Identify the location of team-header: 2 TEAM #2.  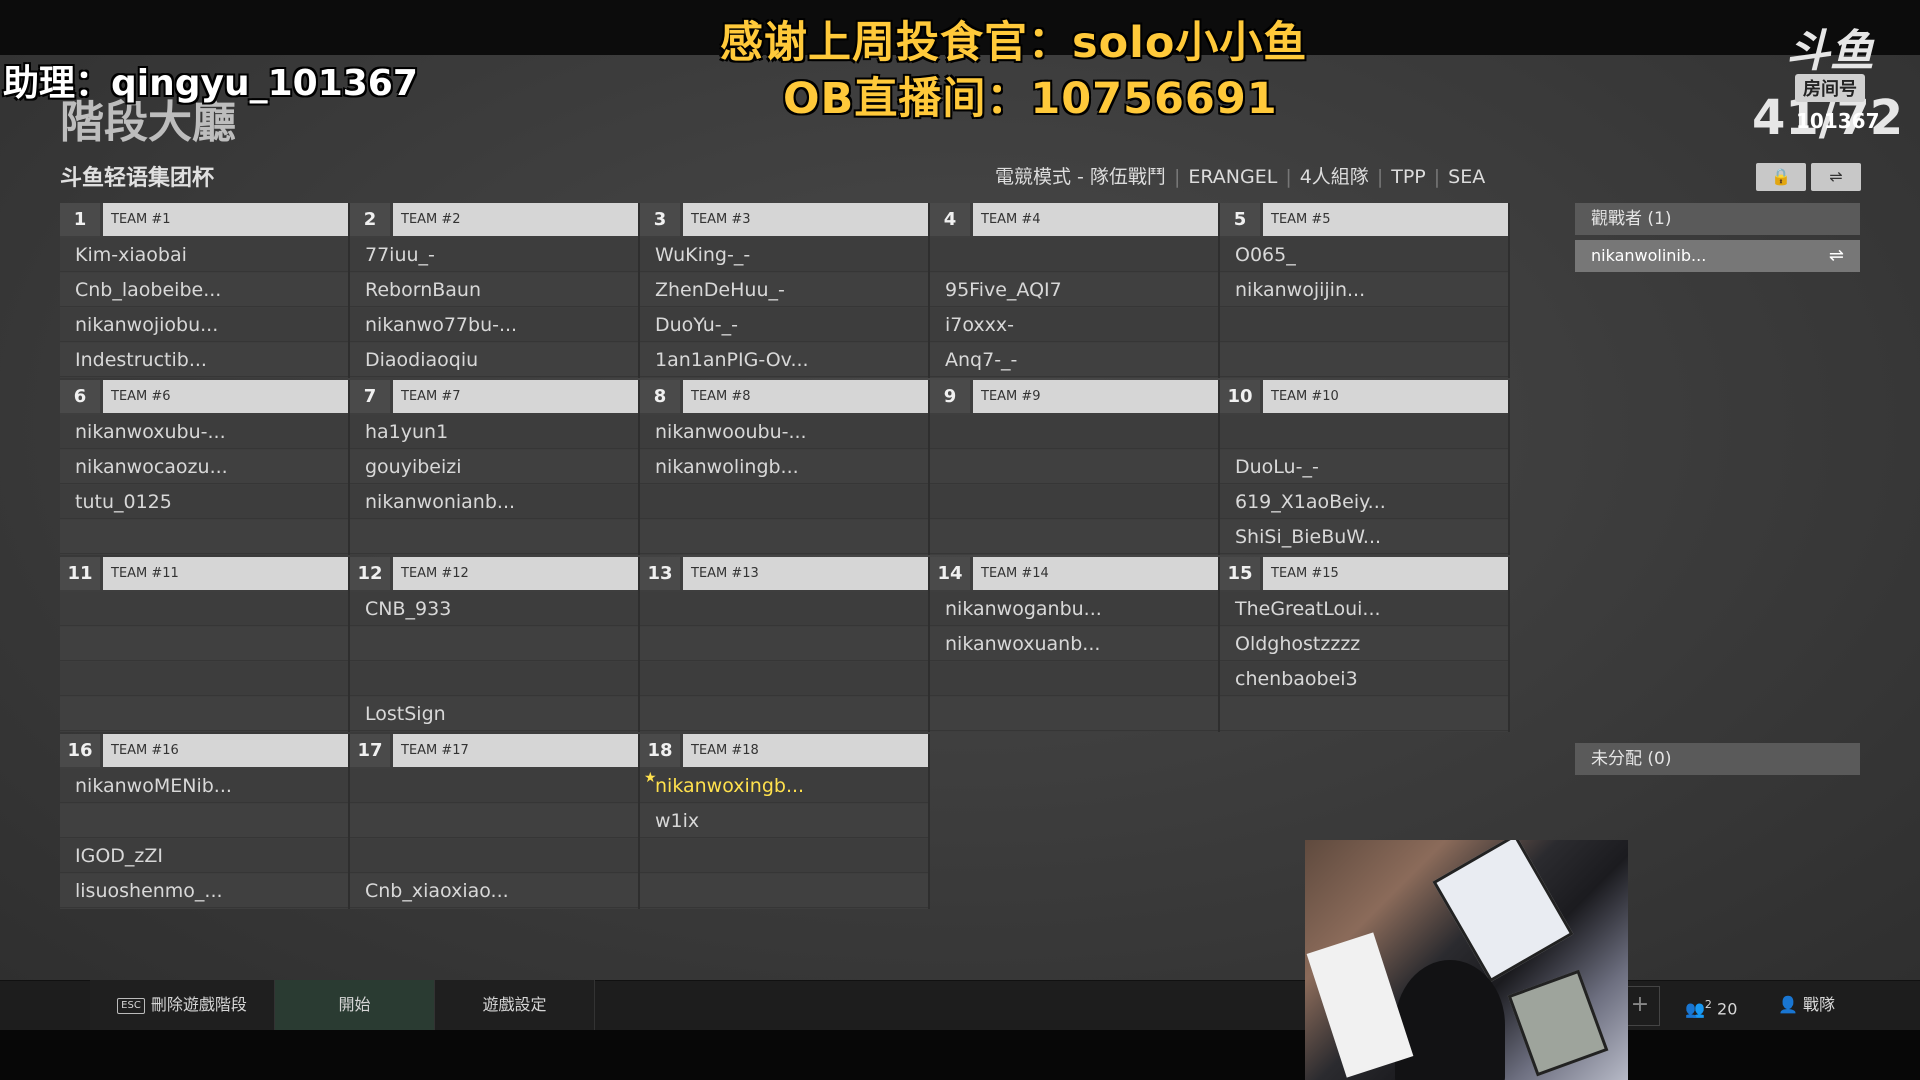
(494, 219).